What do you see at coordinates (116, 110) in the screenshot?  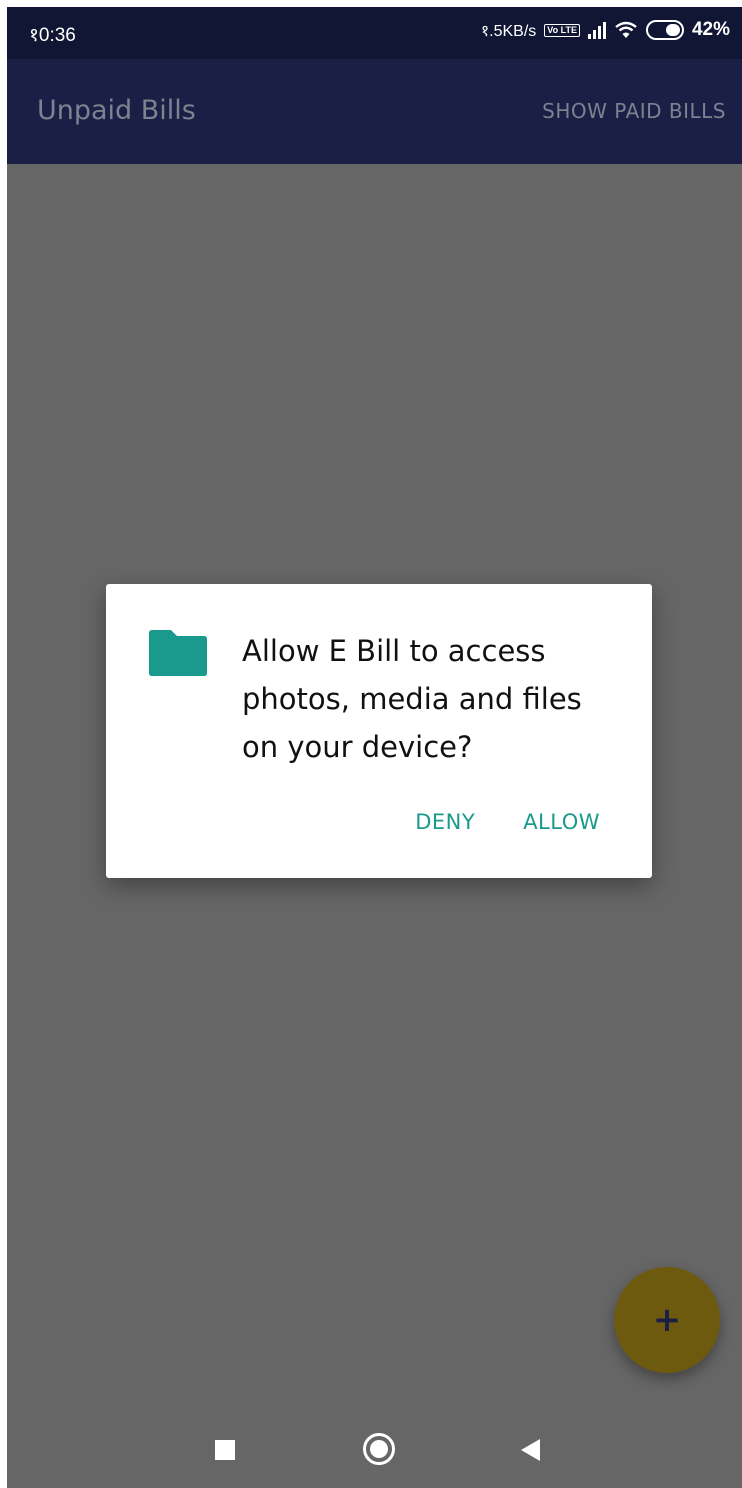 I see `page-title: Unpaid Bills` at bounding box center [116, 110].